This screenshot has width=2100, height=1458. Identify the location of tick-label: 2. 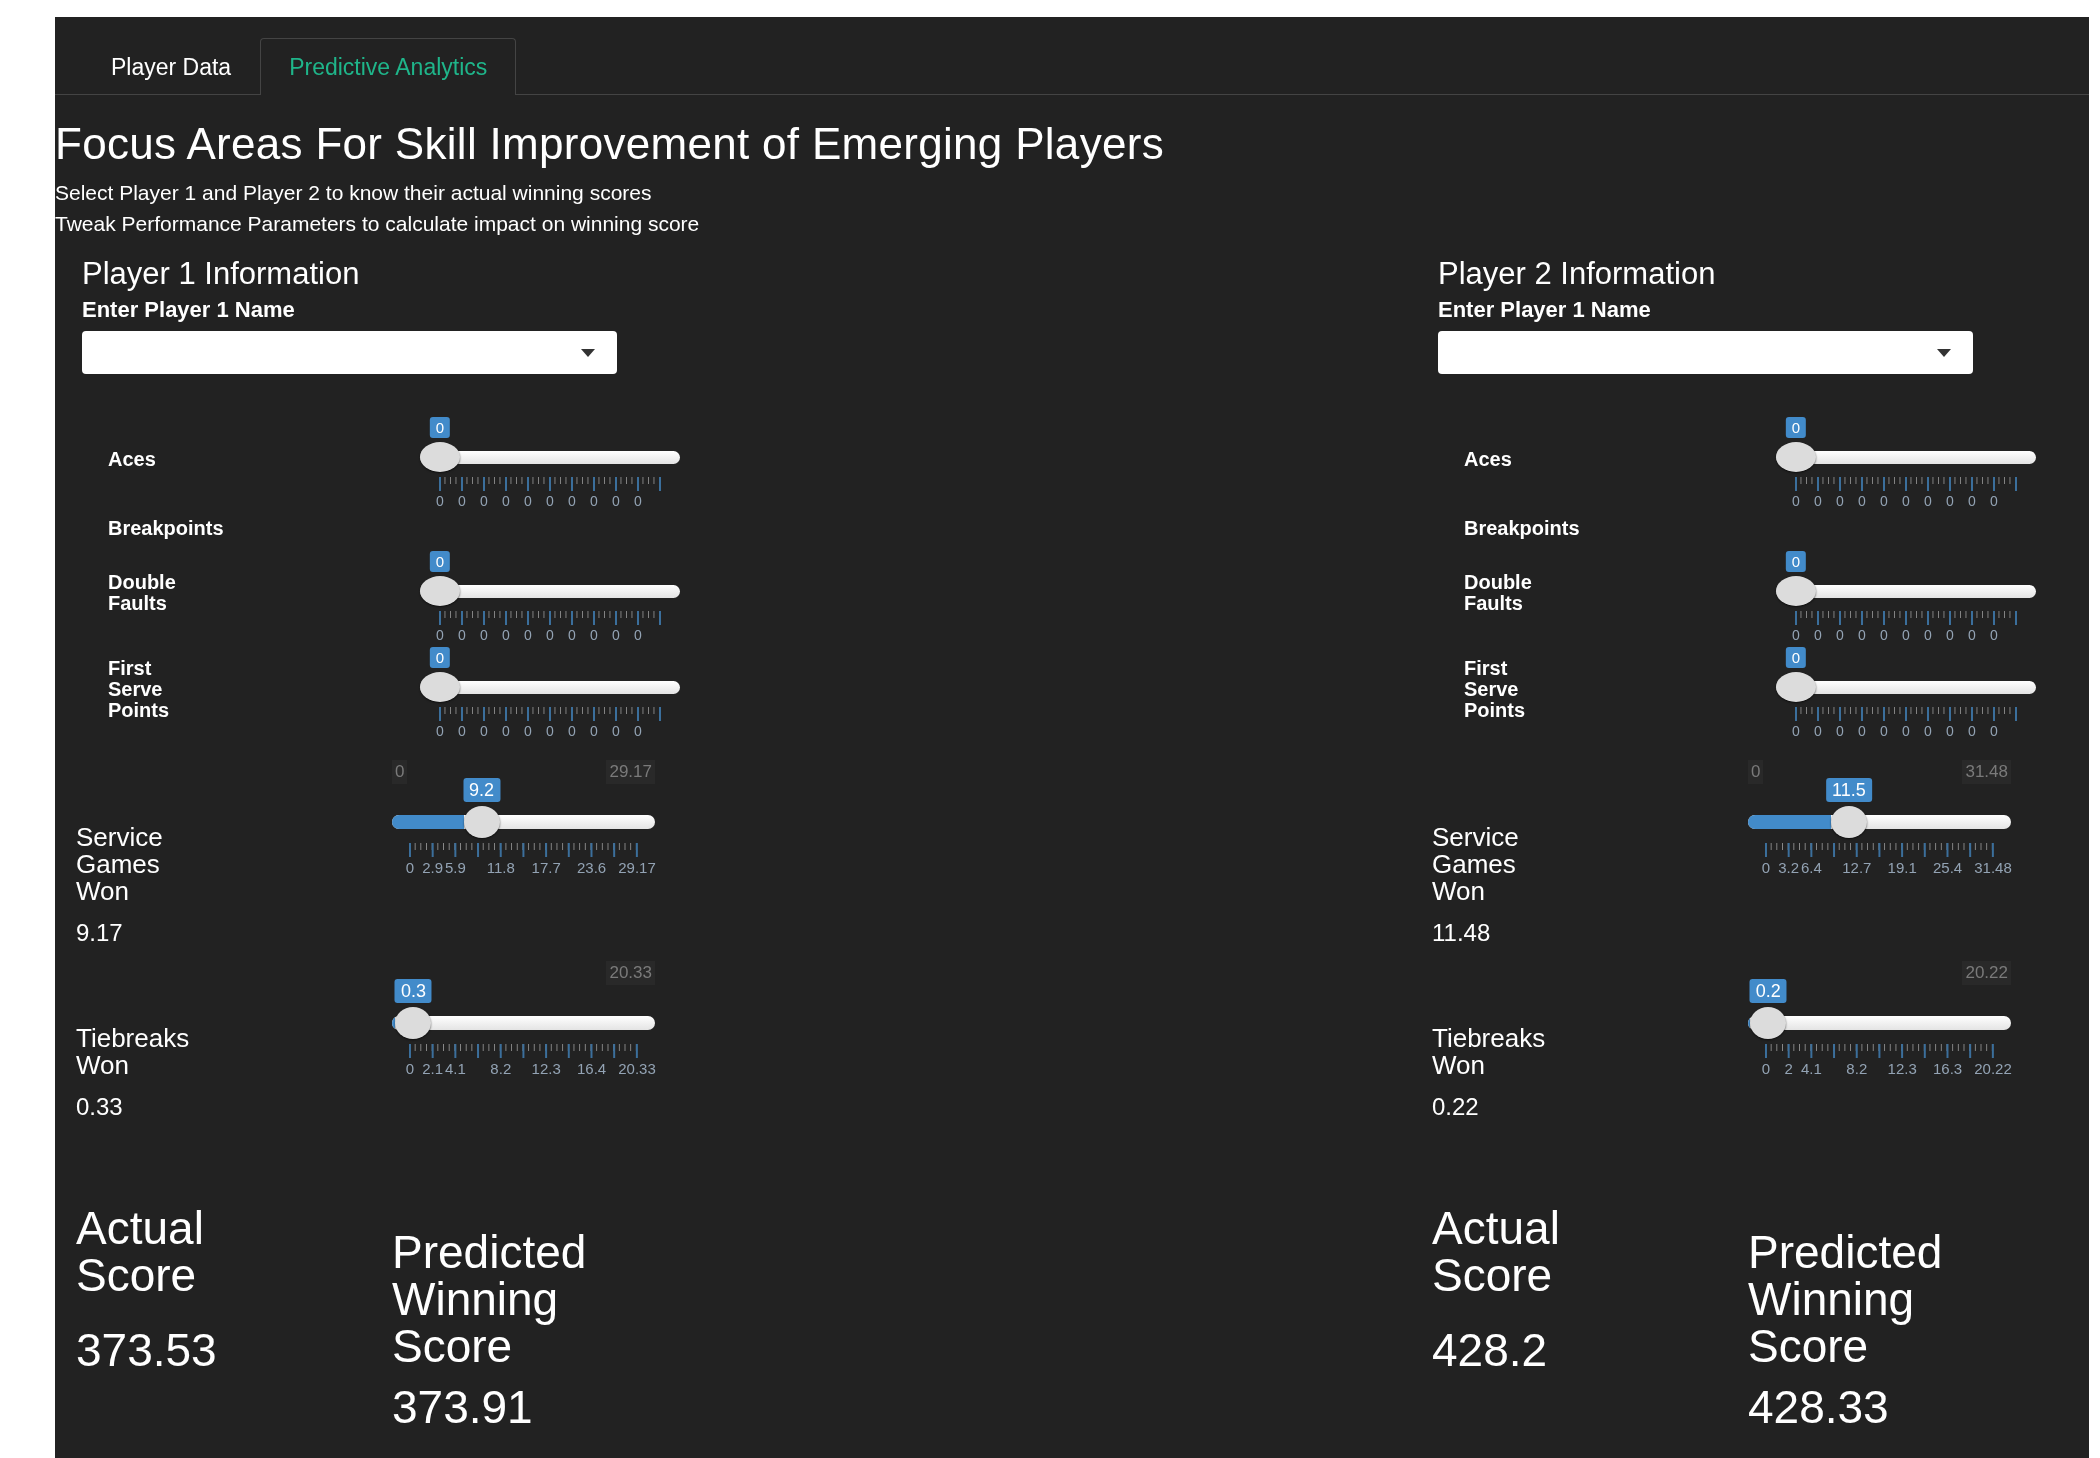
(1788, 1068).